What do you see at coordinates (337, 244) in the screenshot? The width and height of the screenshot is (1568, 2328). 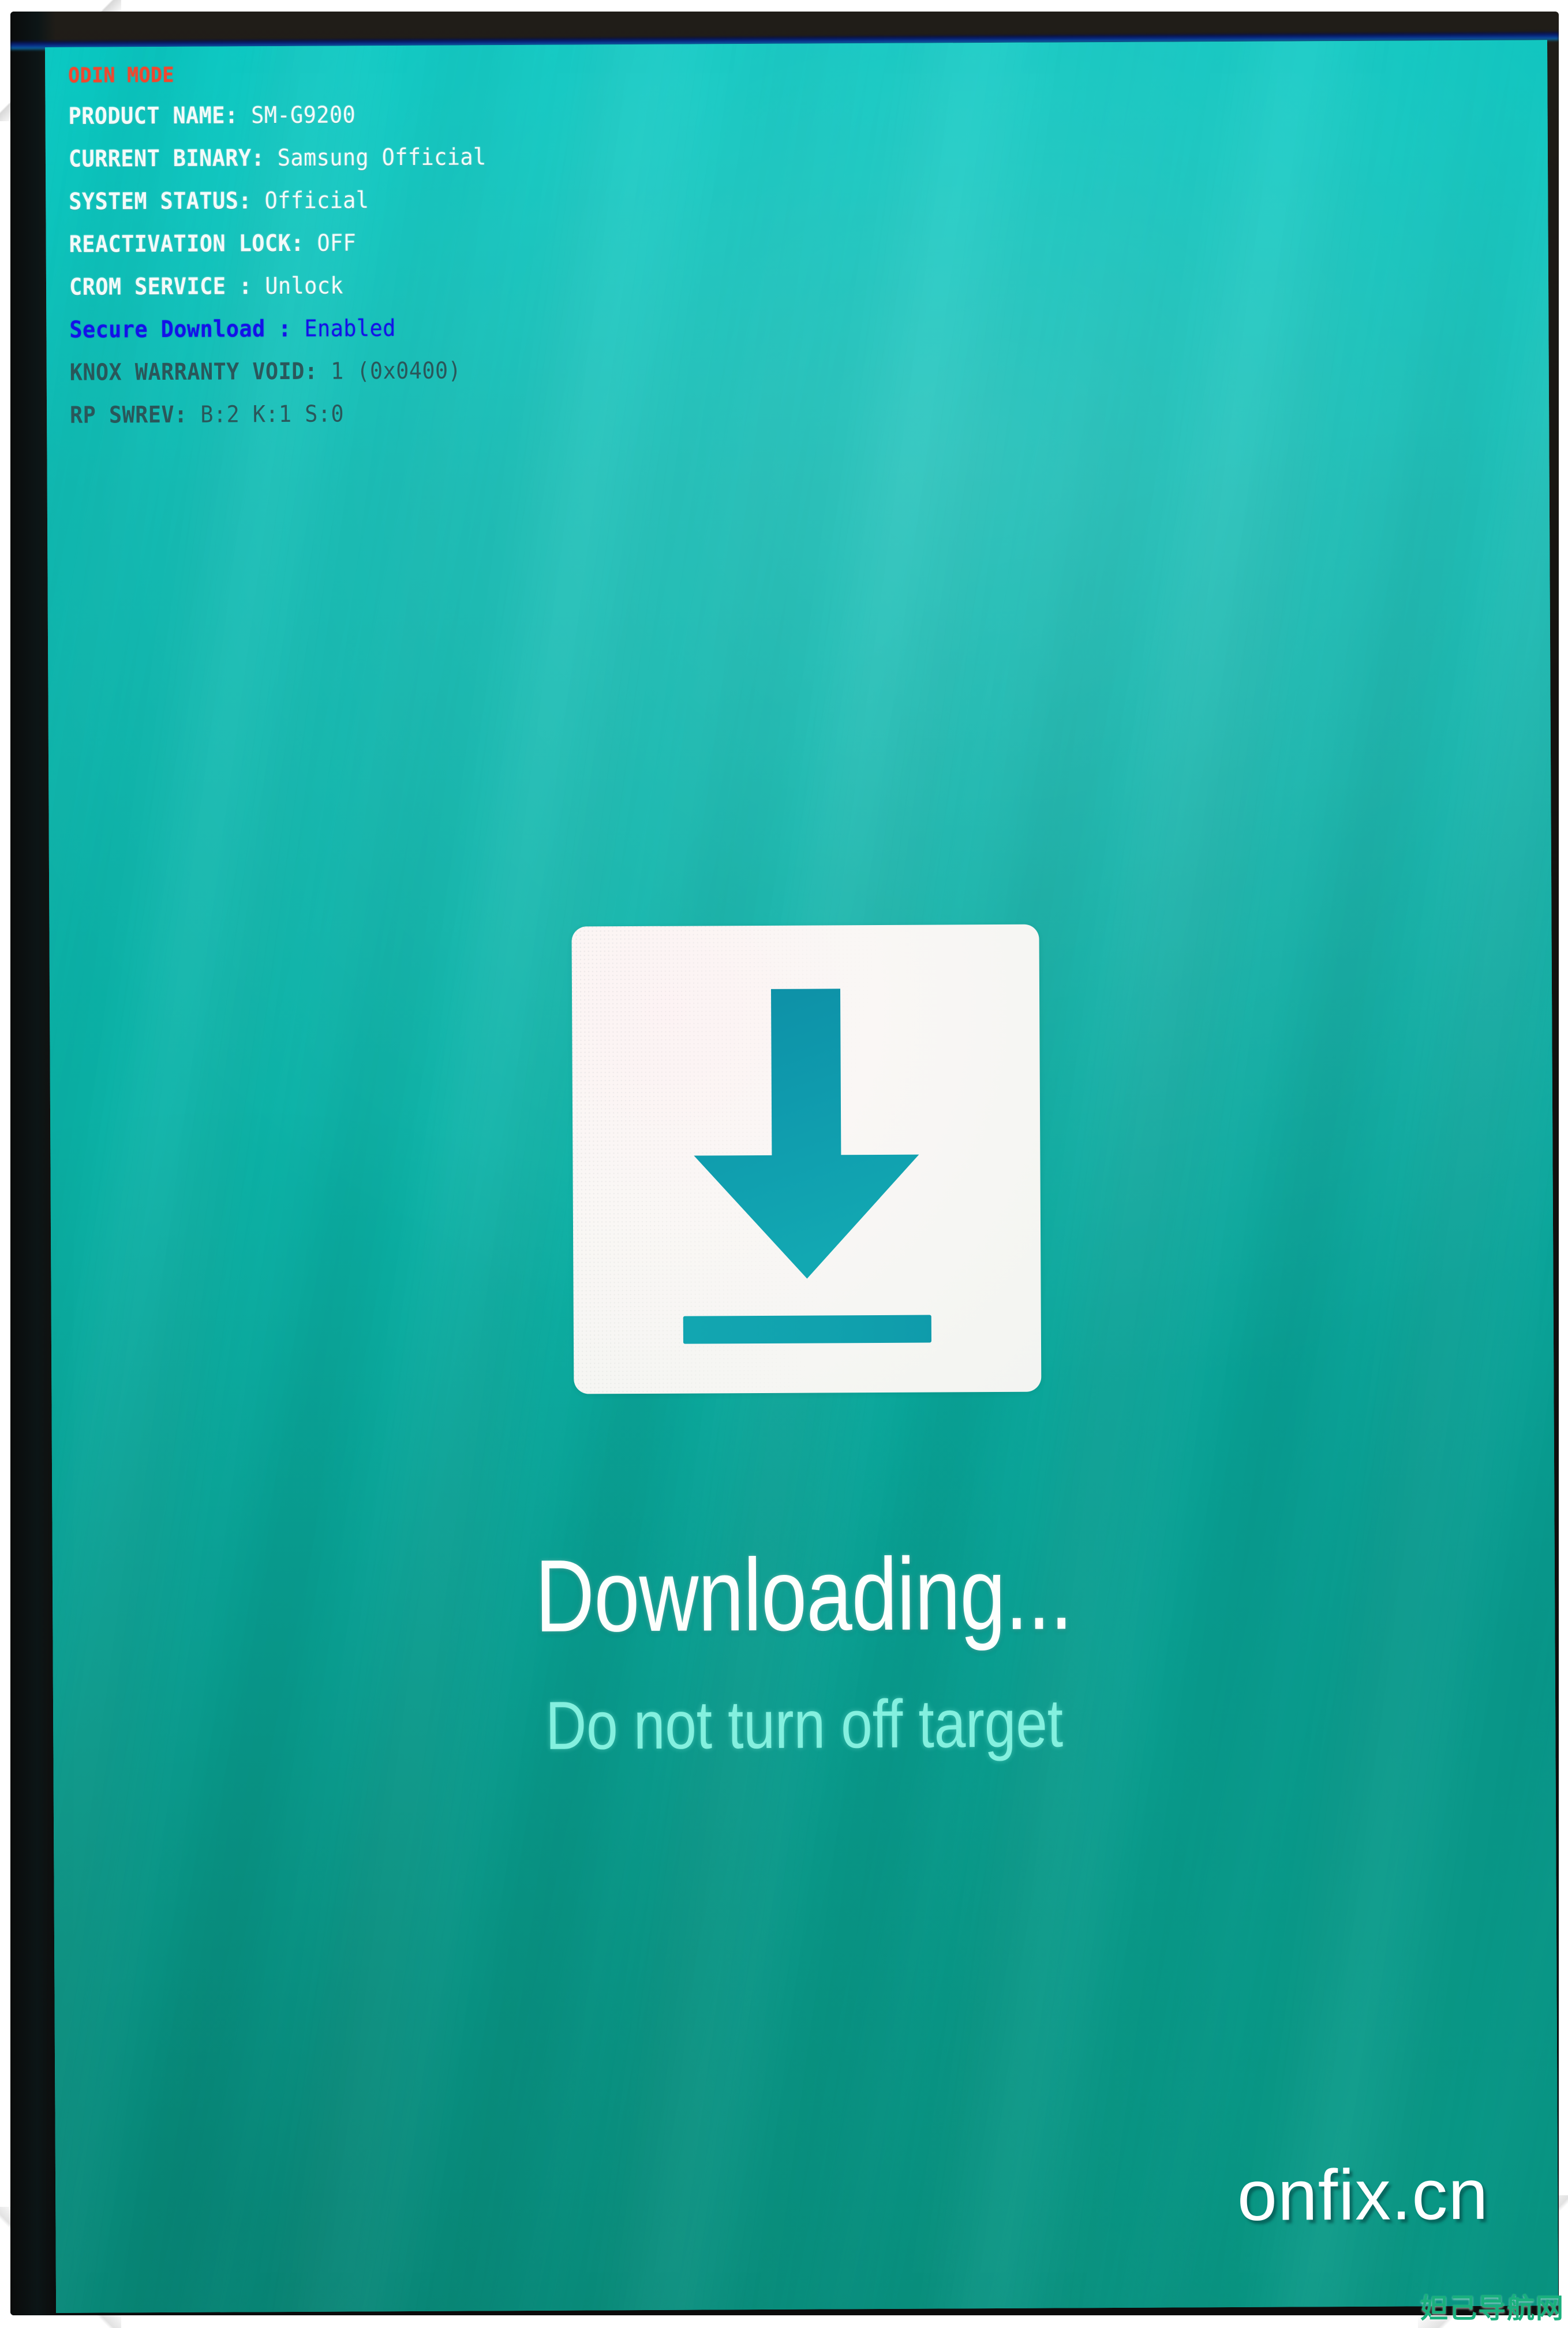 I see `info-value: OFF` at bounding box center [337, 244].